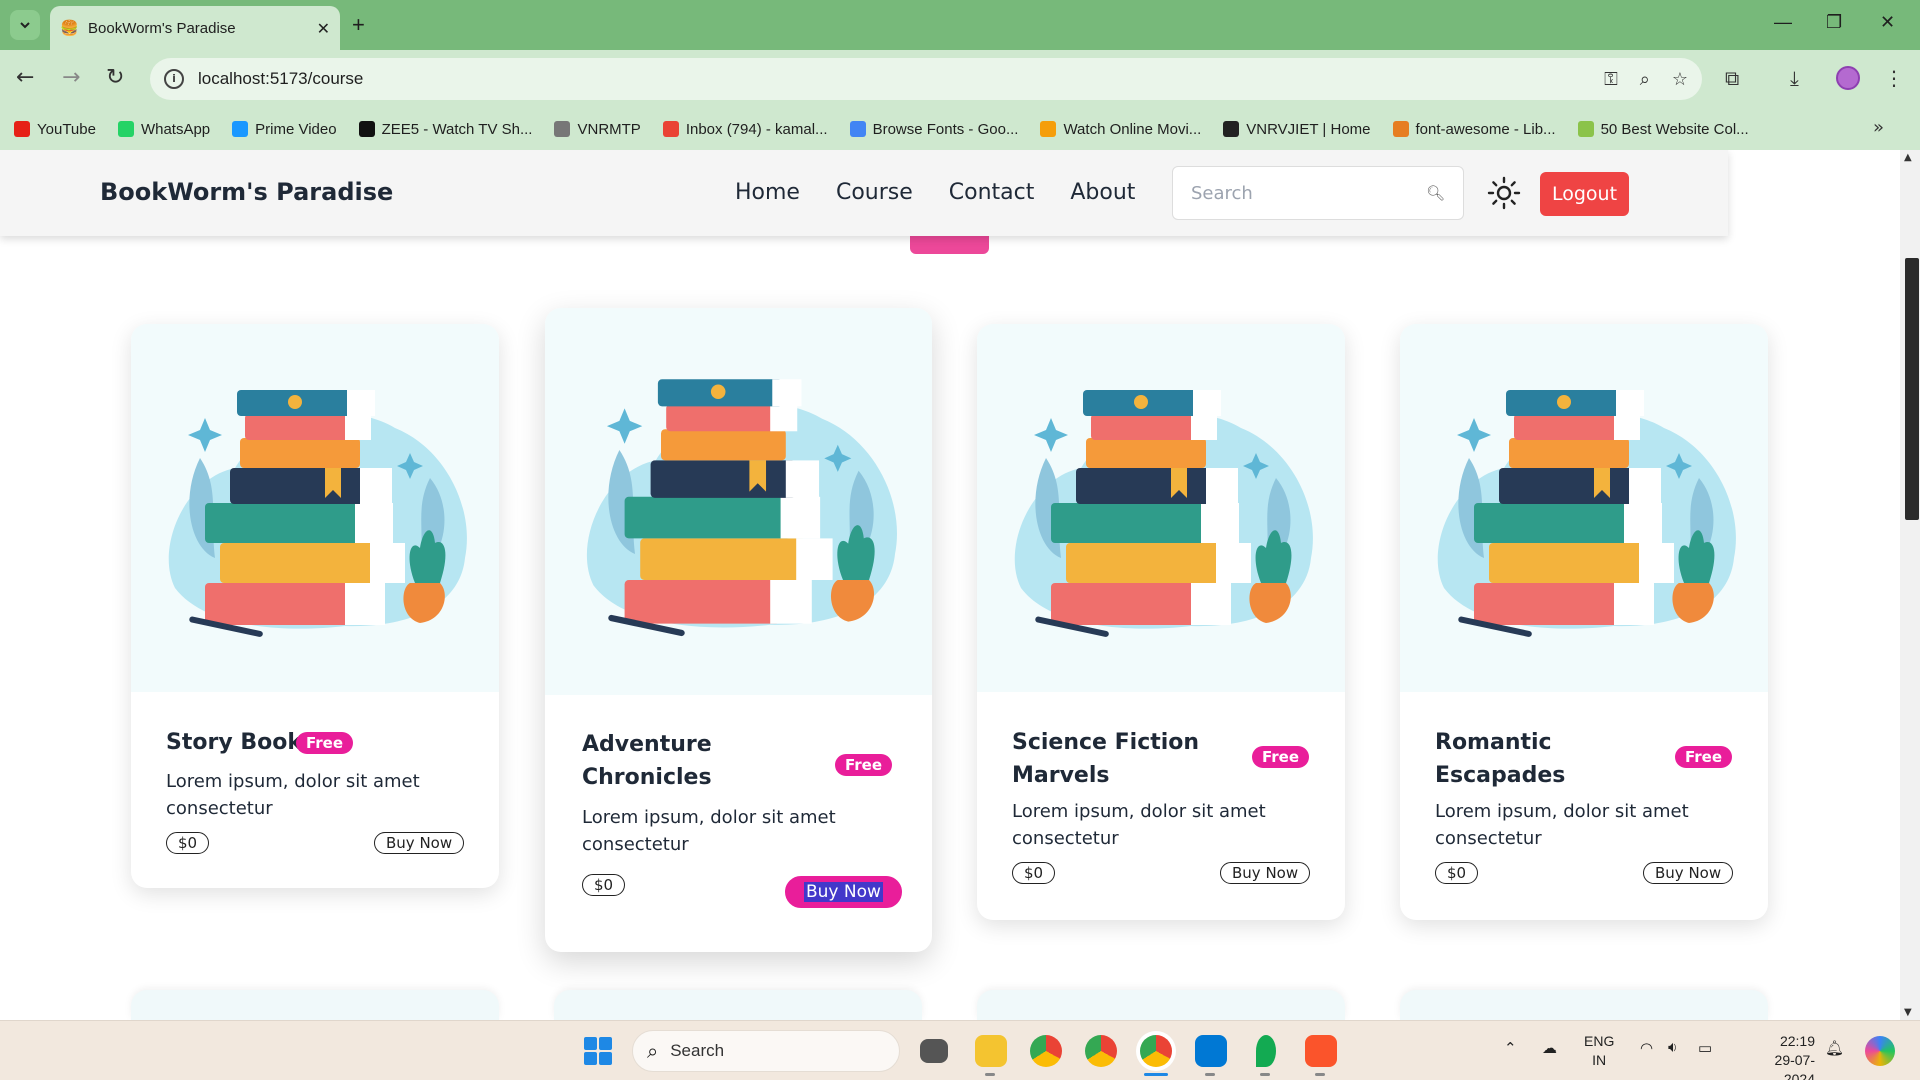  What do you see at coordinates (246, 192) in the screenshot?
I see `site-brand: BookWorm's Paradise` at bounding box center [246, 192].